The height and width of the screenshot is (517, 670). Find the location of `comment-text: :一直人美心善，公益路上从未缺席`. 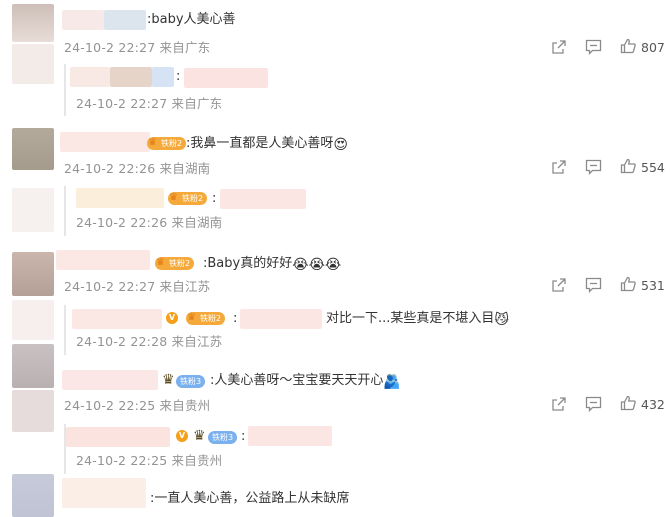

comment-text: :一直人美心善，公益路上从未缺席 is located at coordinates (250, 498).